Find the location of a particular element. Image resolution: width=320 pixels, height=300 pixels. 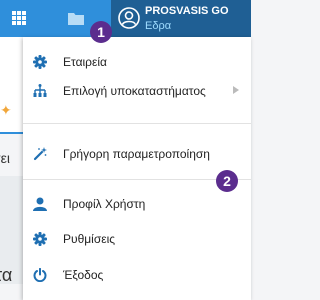

menu-item-label: Εταιρεία is located at coordinates (85, 62).